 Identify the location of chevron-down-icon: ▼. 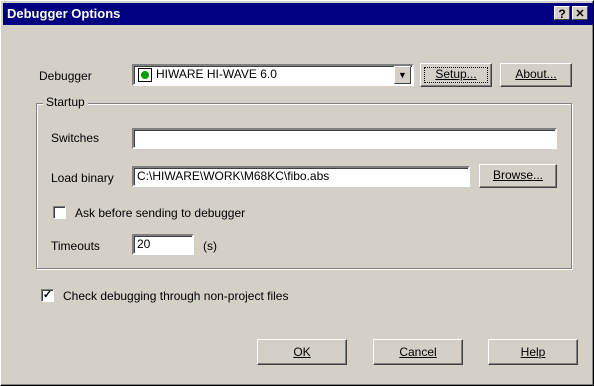
(402, 75).